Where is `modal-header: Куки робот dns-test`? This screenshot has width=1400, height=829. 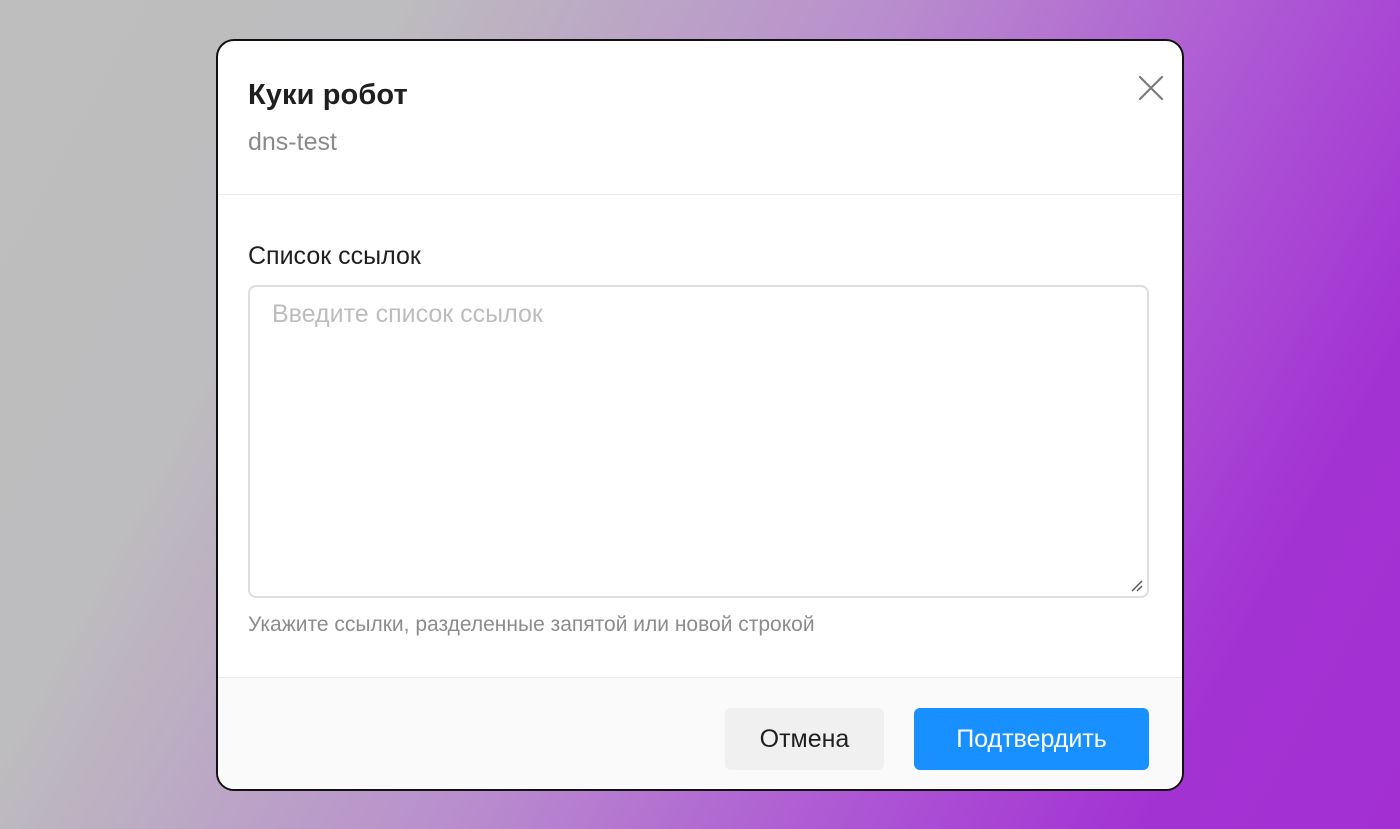
modal-header: Куки робот dns-test is located at coordinates (700, 118).